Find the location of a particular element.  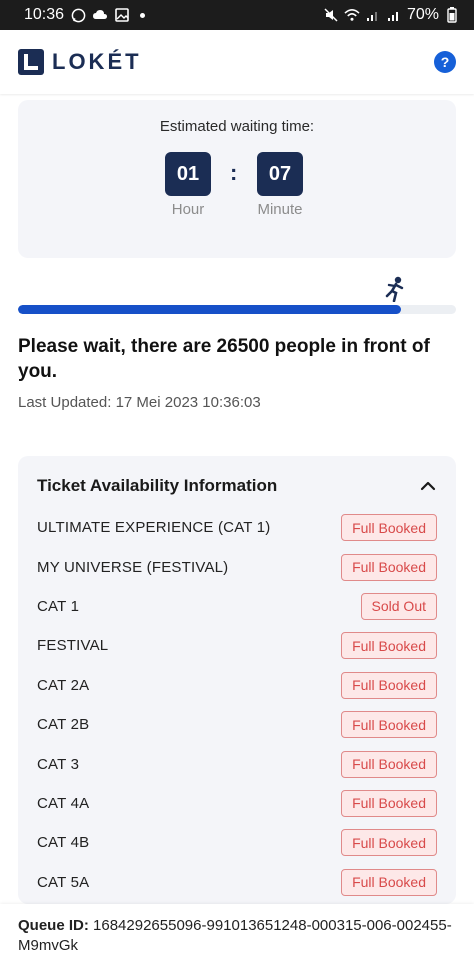

ticket-row: CAT 1 Sold Out is located at coordinates (237, 606).